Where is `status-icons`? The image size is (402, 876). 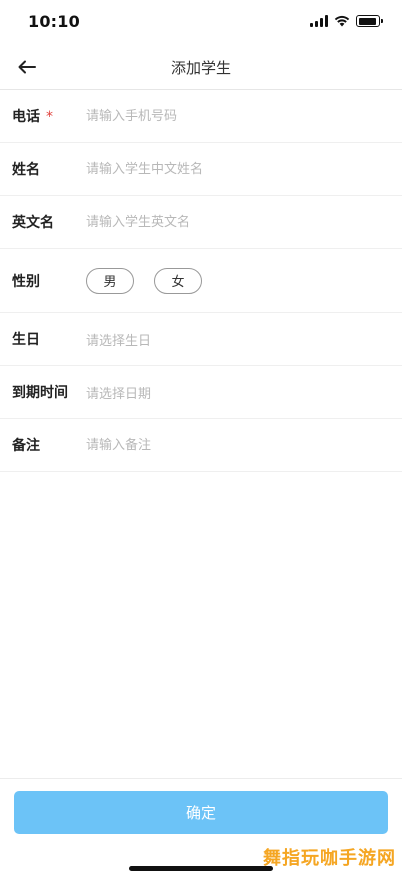
status-icons is located at coordinates (346, 21).